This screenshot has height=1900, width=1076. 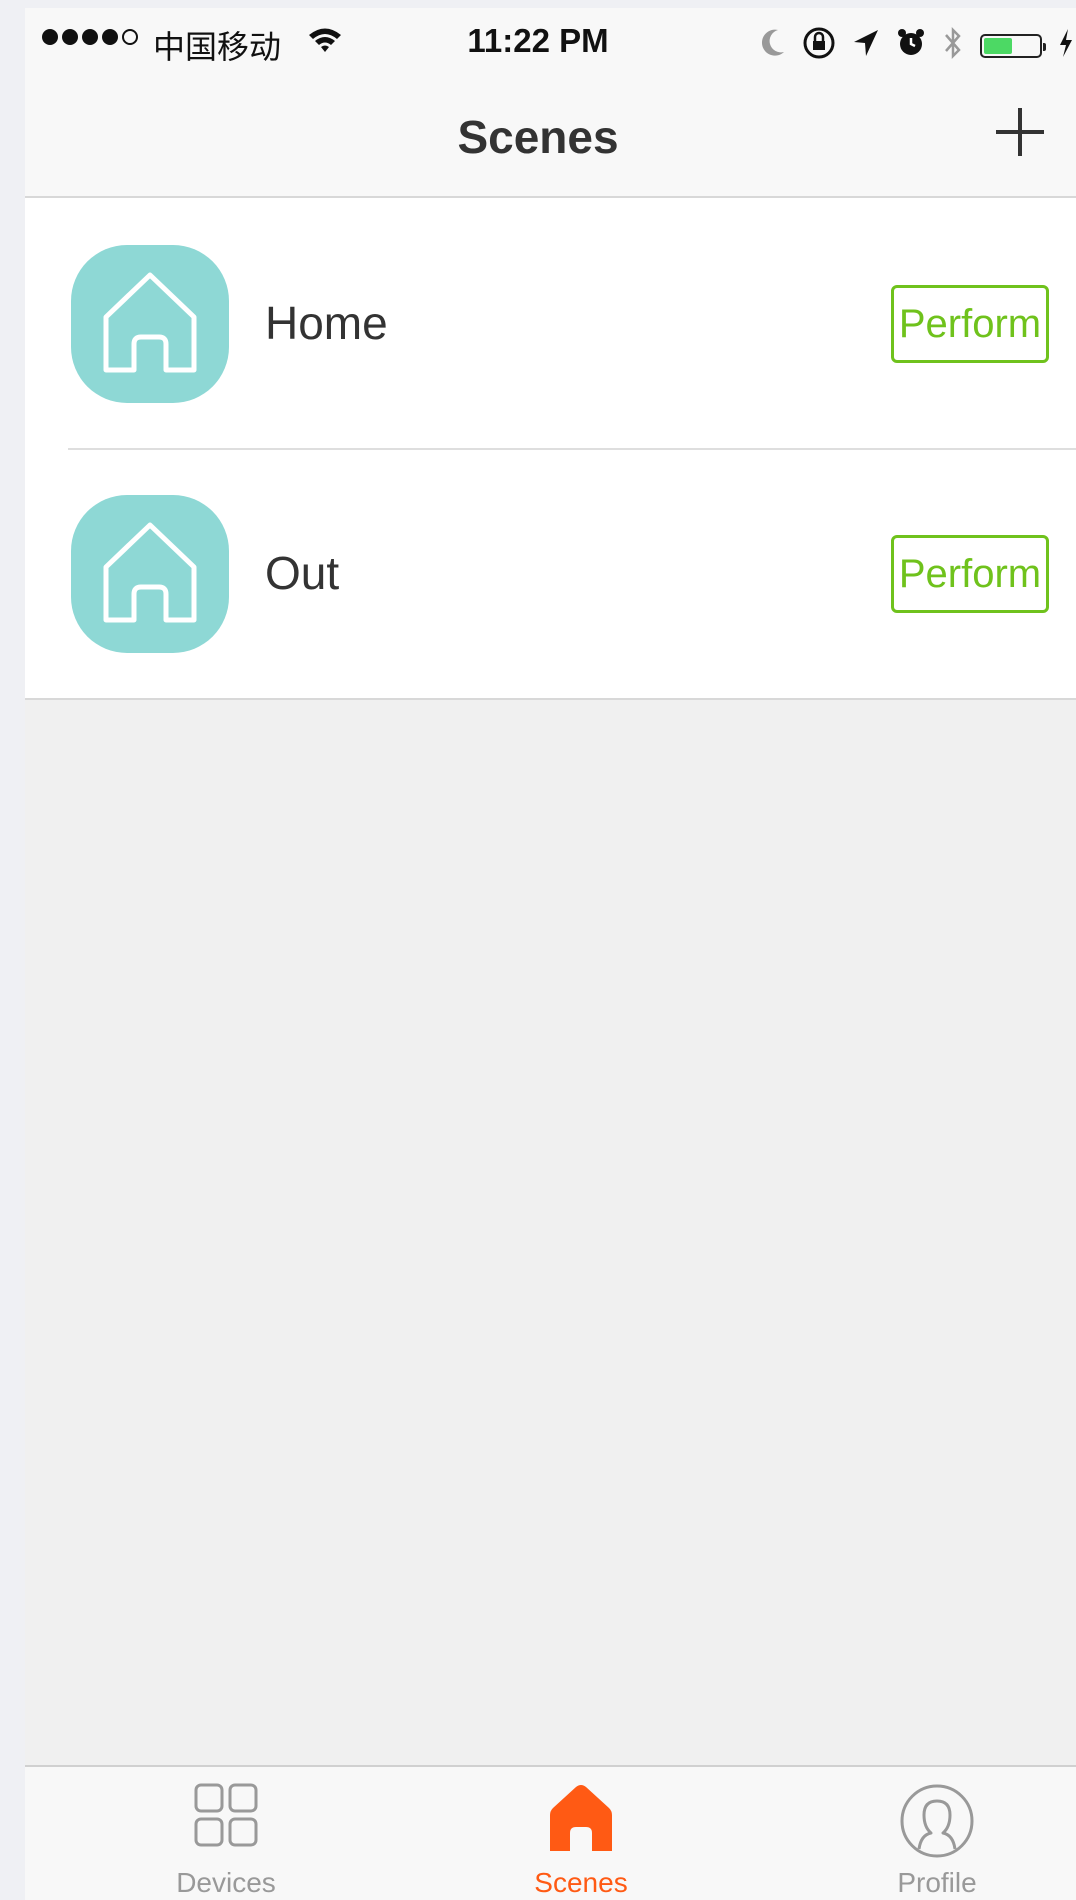 What do you see at coordinates (911, 45) in the screenshot?
I see `alarm-icon` at bounding box center [911, 45].